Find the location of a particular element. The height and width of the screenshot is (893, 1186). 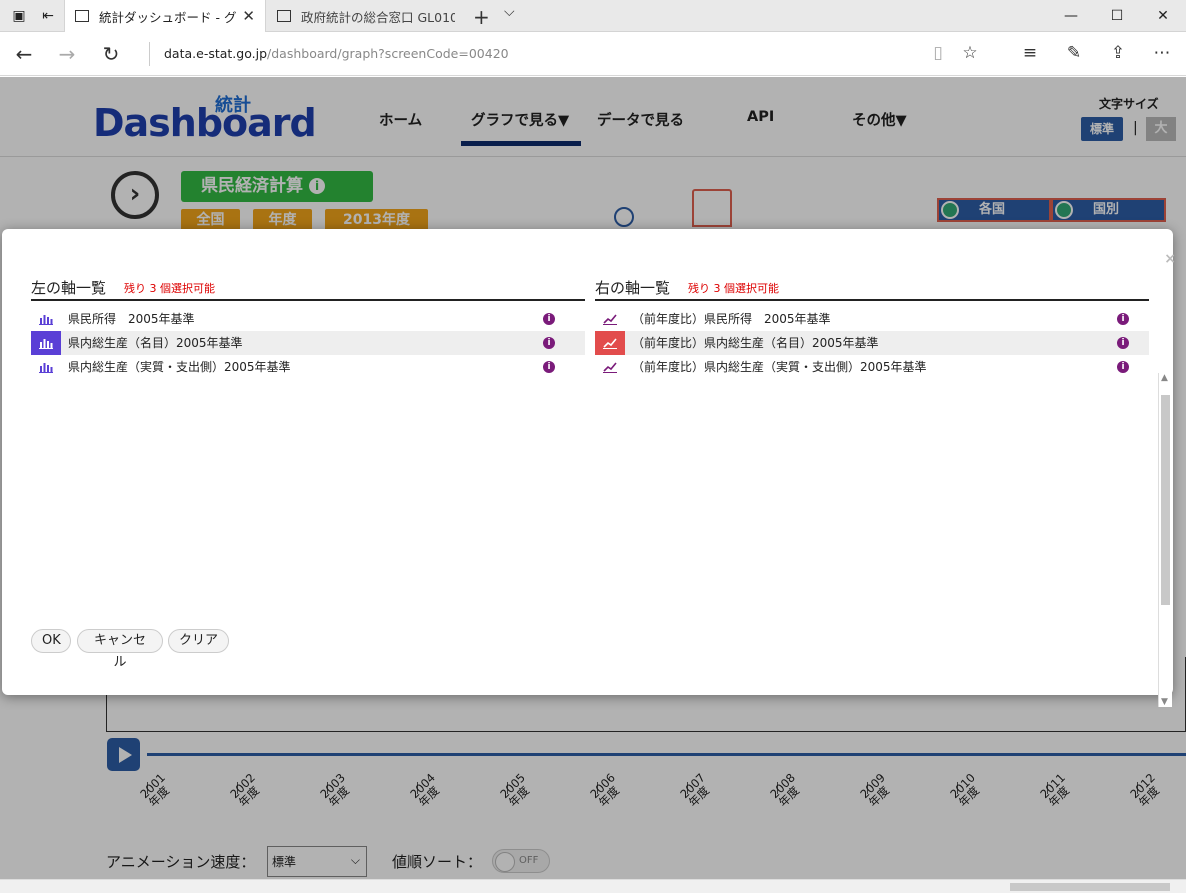

refresh-icon: ↻ is located at coordinates (111, 54).